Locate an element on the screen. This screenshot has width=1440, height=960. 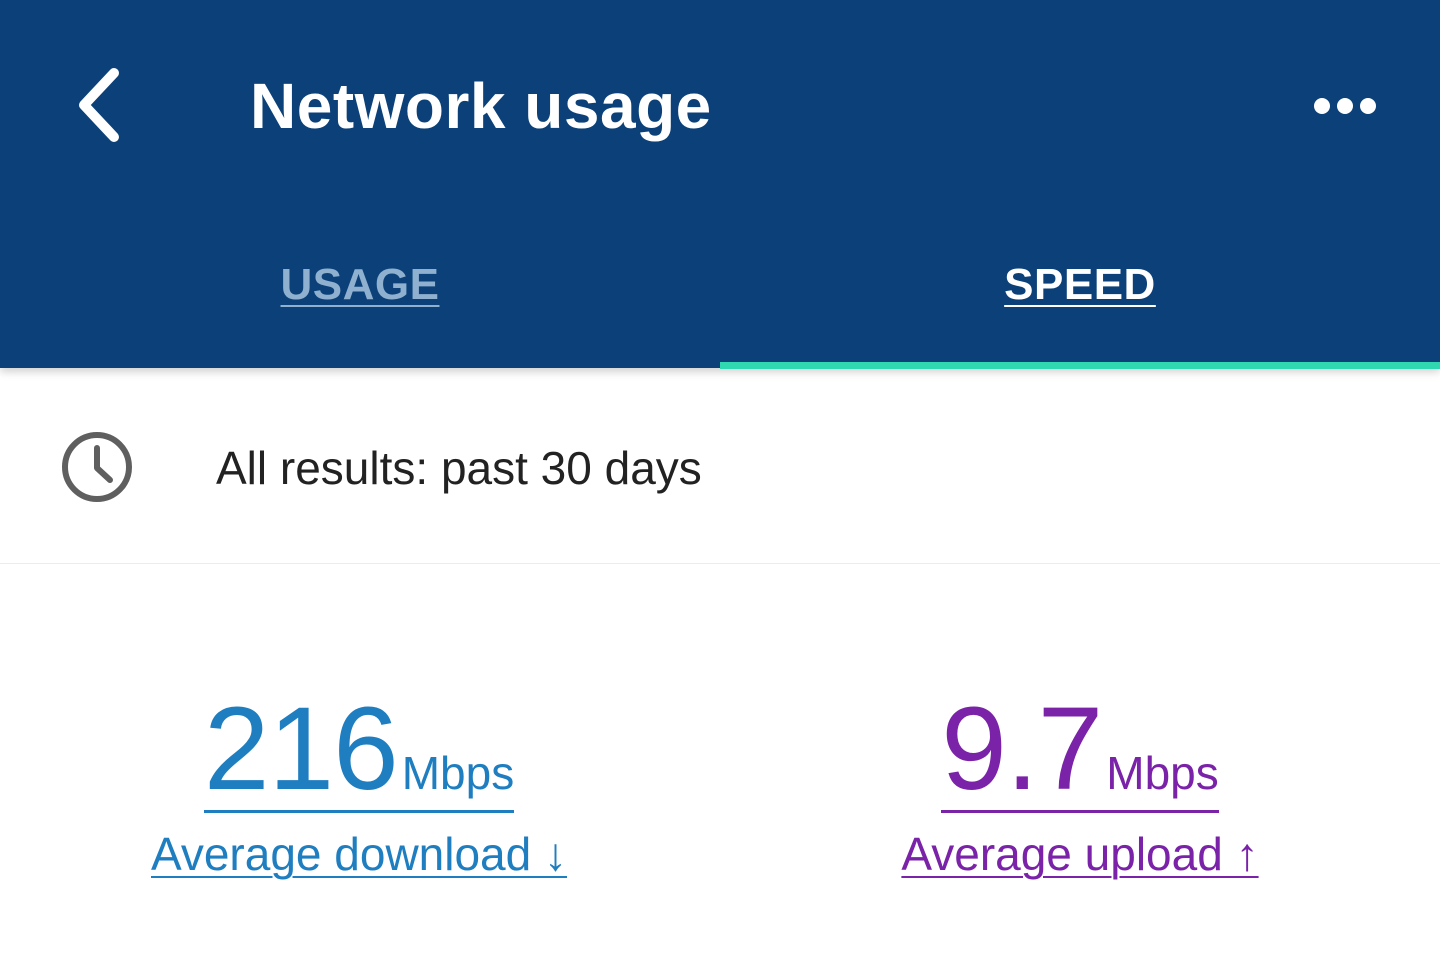
average-download-metric: 216Mbps Average download ↓ is located at coordinates (360, 785).